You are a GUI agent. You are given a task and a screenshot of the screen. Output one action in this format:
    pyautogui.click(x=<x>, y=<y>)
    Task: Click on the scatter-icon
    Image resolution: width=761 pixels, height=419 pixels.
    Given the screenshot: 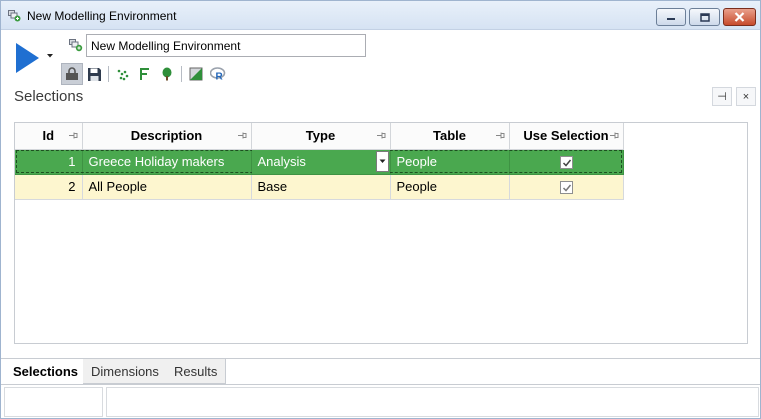 What is the action you would take?
    pyautogui.click(x=123, y=75)
    